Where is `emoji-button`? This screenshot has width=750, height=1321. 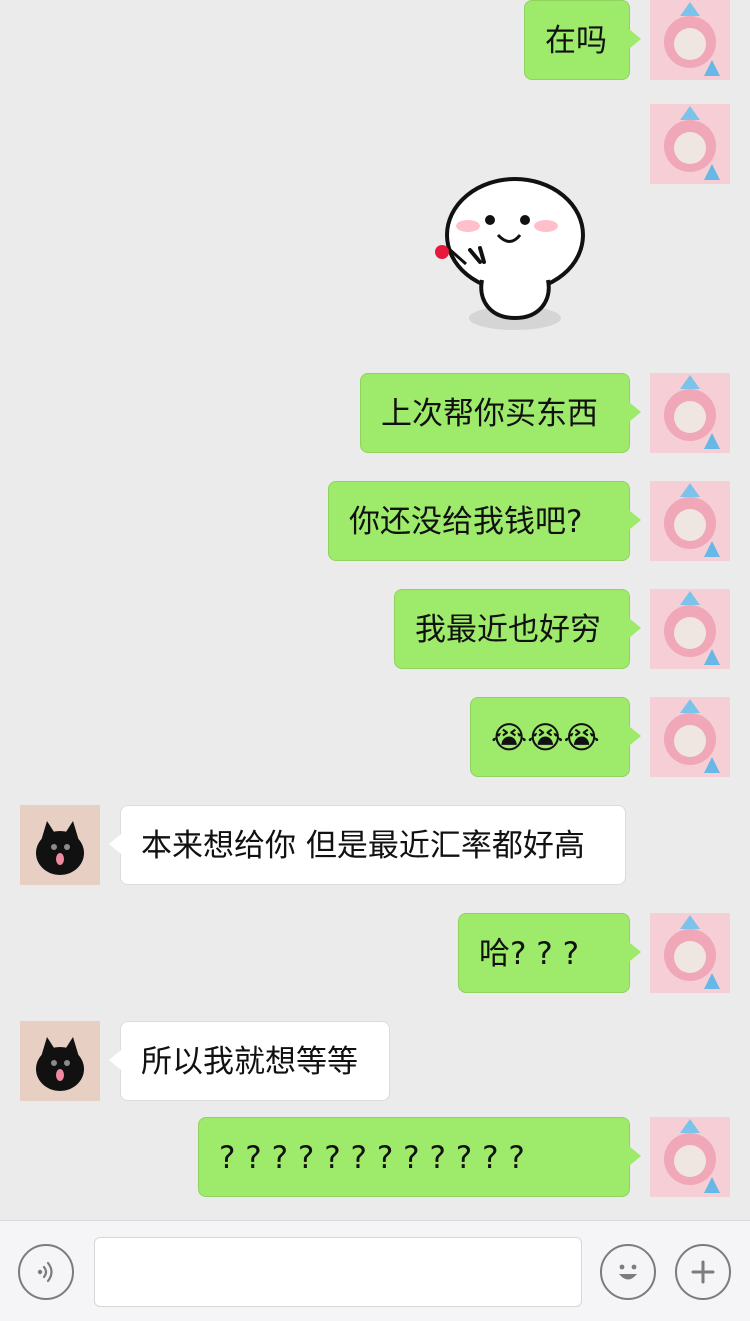
emoji-button is located at coordinates (628, 1272).